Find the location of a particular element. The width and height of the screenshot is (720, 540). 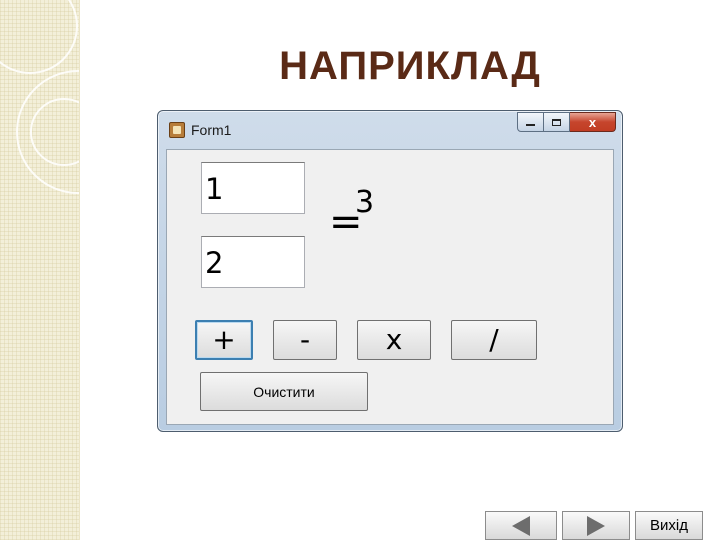

exit-button: Вихід is located at coordinates (669, 525).